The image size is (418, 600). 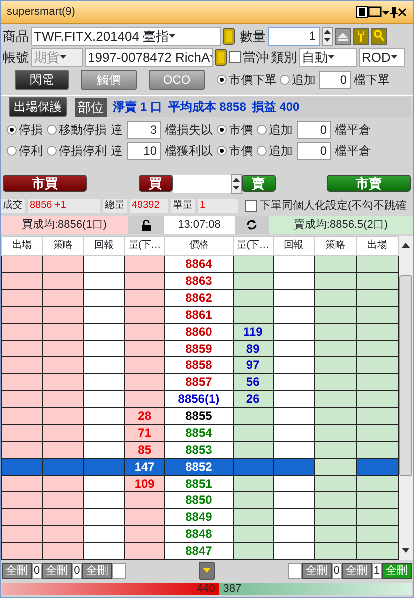 What do you see at coordinates (199, 483) in the screenshot?
I see `table-cell: 8851` at bounding box center [199, 483].